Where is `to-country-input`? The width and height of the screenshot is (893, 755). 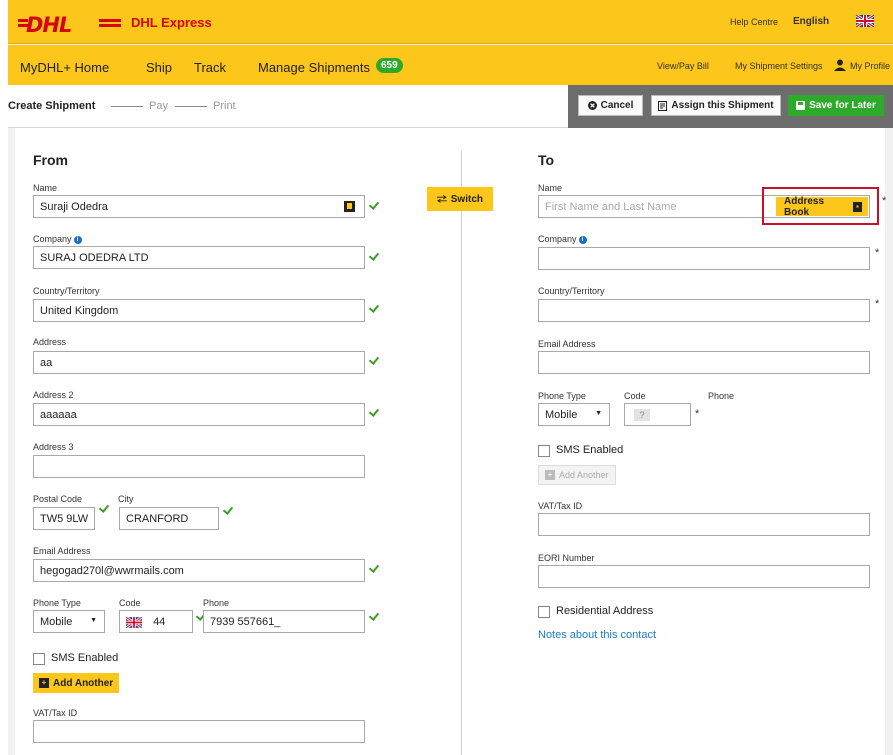
to-country-input is located at coordinates (704, 310).